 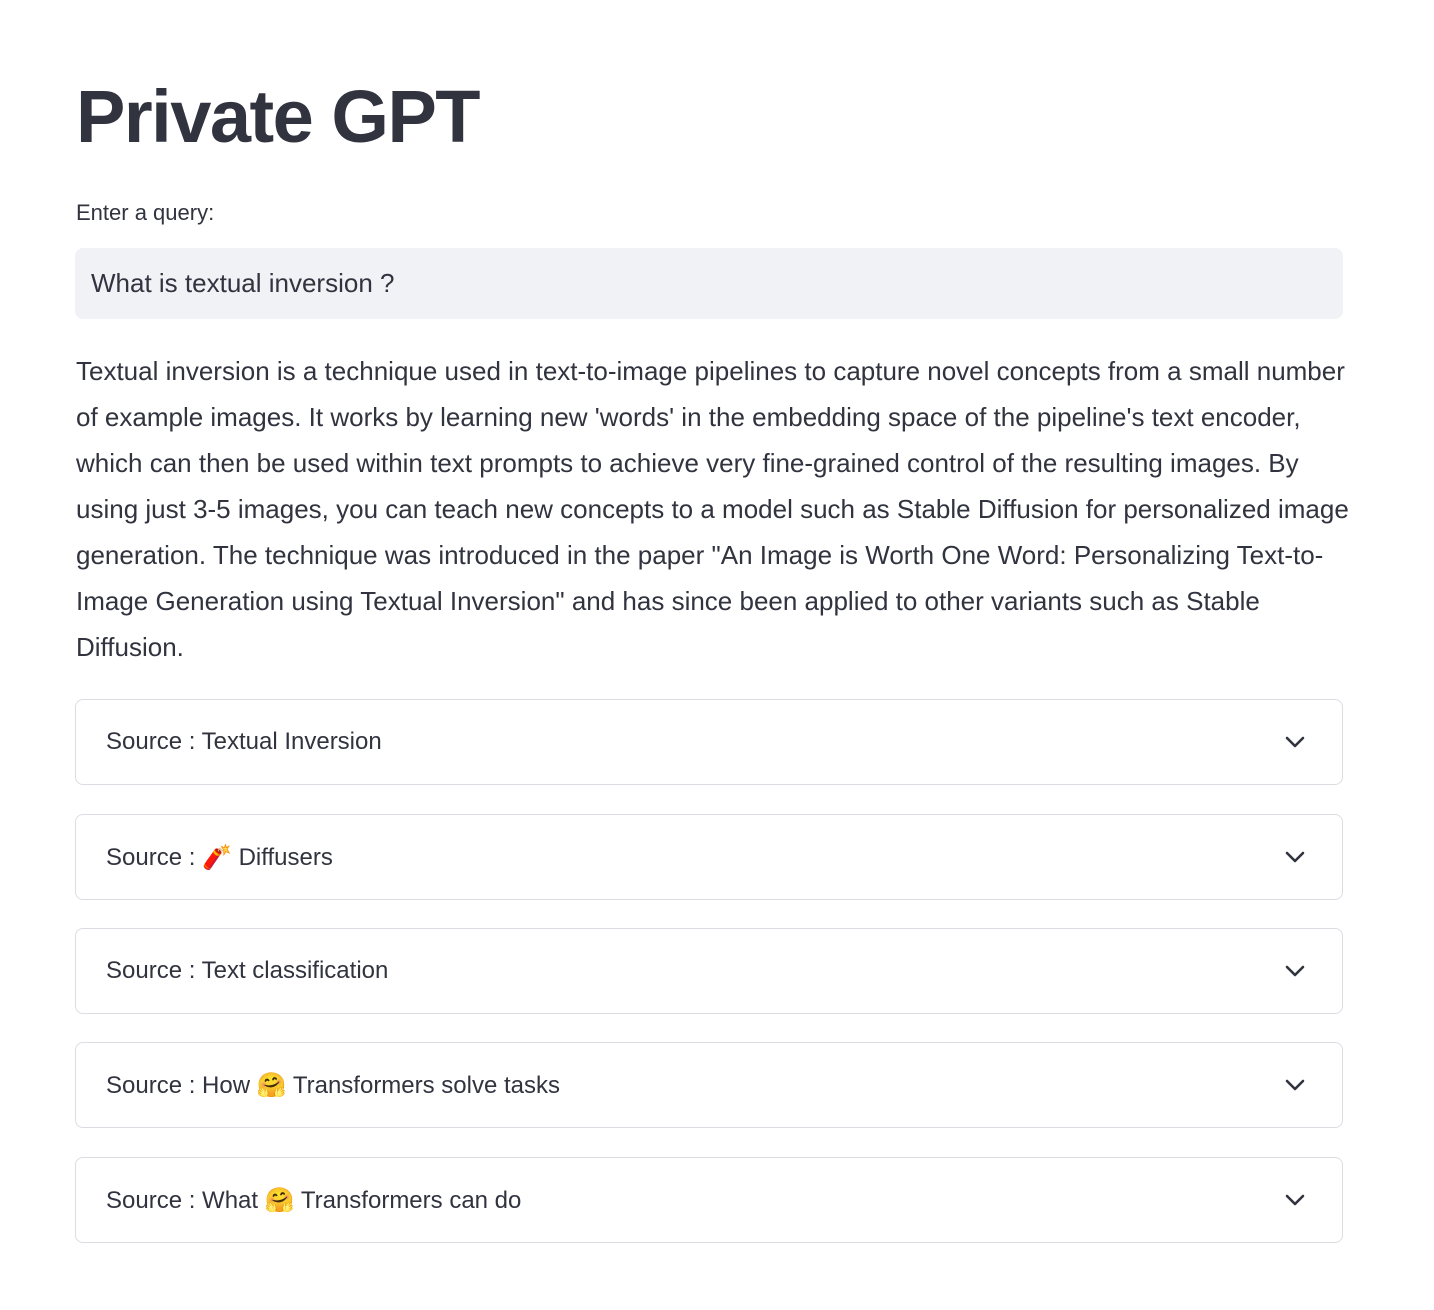 What do you see at coordinates (709, 857) in the screenshot?
I see `source-expander-diffusers: Source : 🧨 Diffusers` at bounding box center [709, 857].